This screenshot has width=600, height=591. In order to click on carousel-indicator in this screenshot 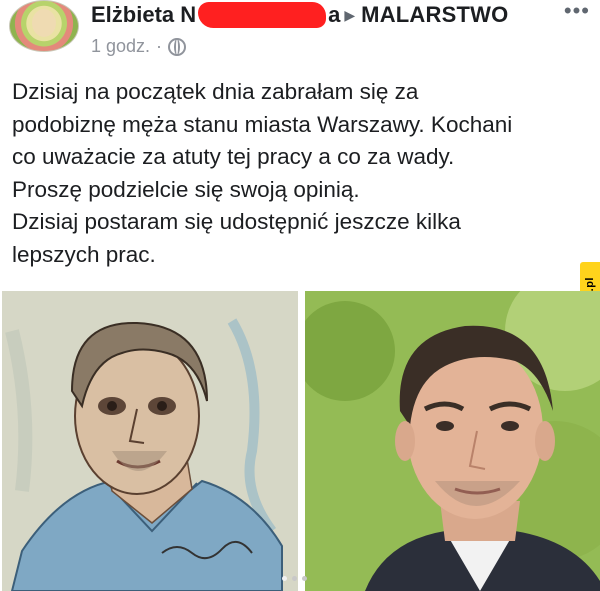, I will do `click(294, 578)`.